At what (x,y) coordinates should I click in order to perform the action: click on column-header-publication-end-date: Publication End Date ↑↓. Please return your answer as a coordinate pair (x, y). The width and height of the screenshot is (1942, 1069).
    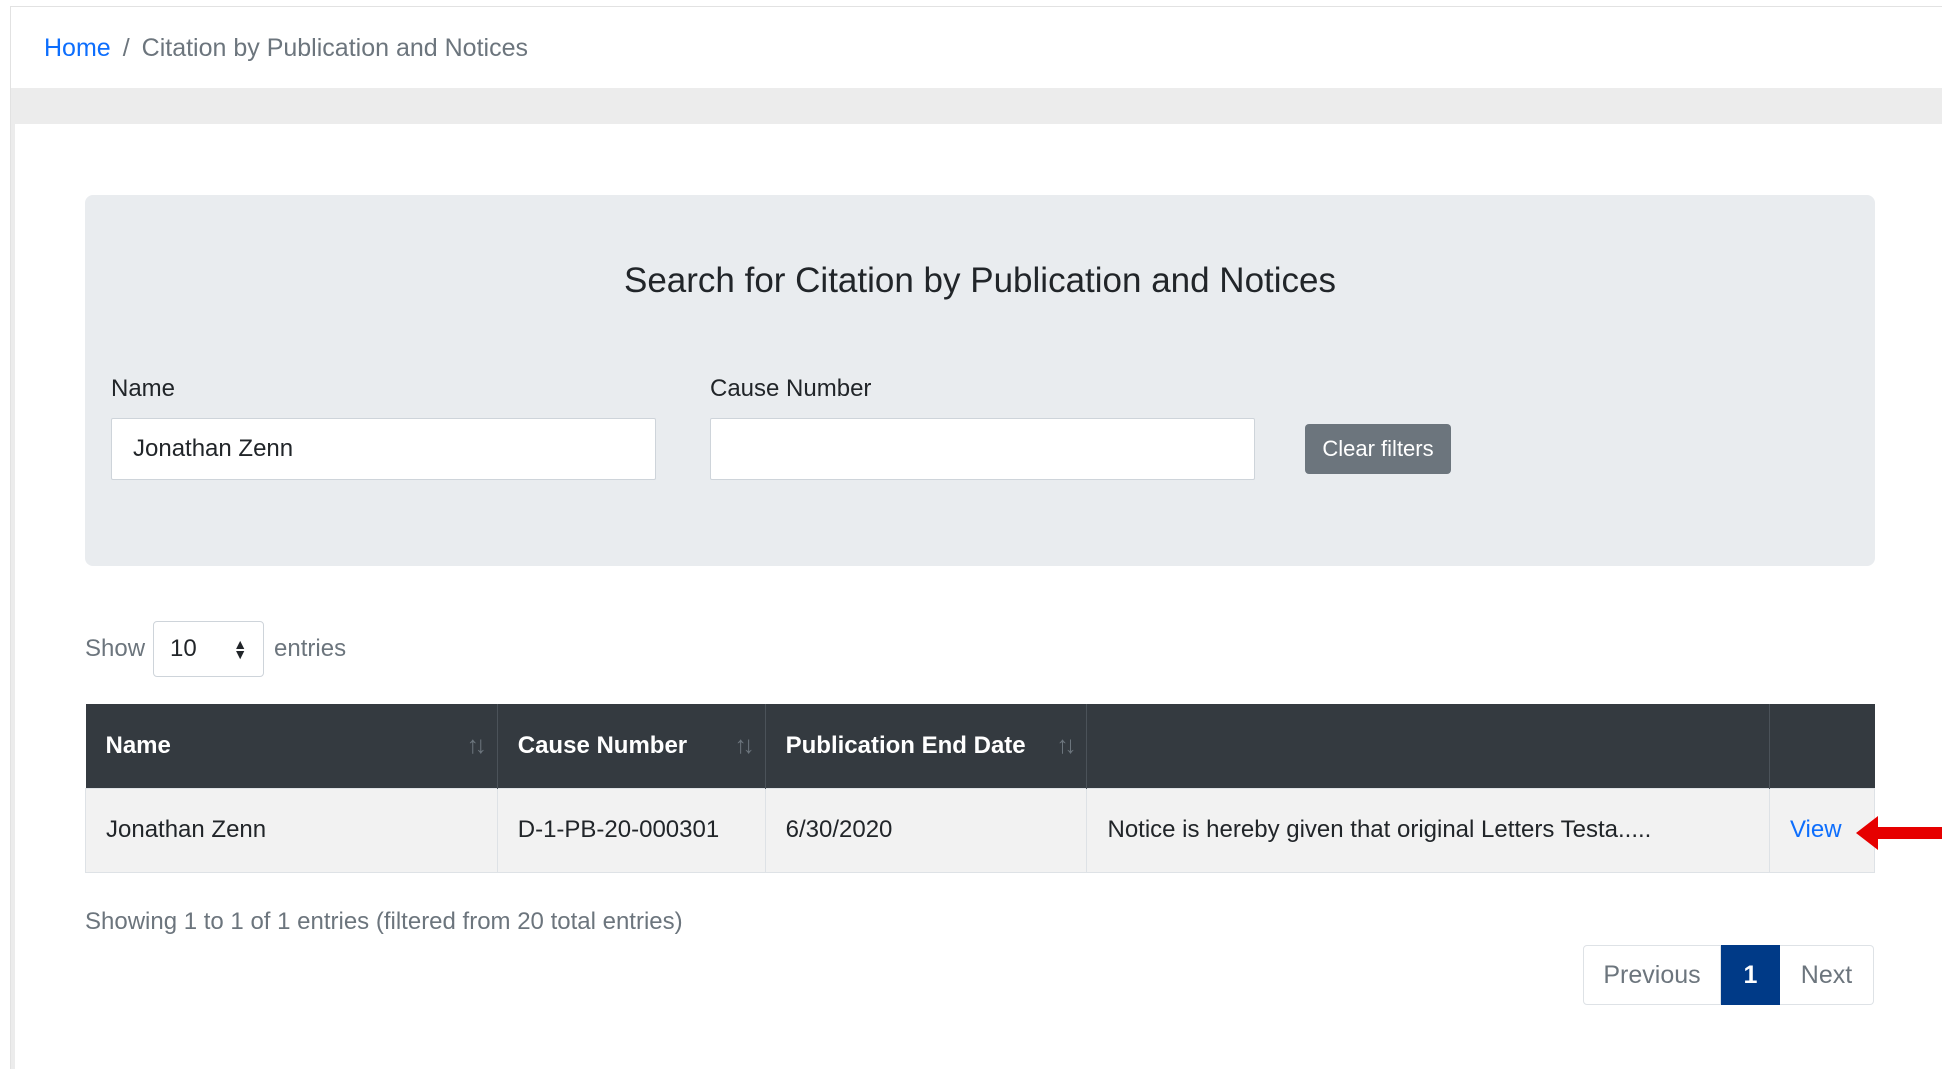
    Looking at the image, I should click on (926, 746).